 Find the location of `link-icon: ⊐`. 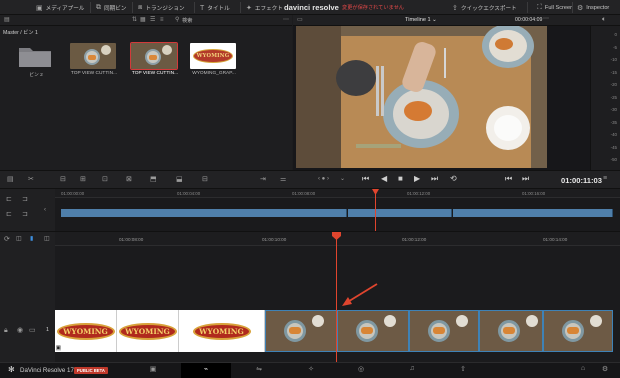

link-icon: ⊐ is located at coordinates (25, 199).